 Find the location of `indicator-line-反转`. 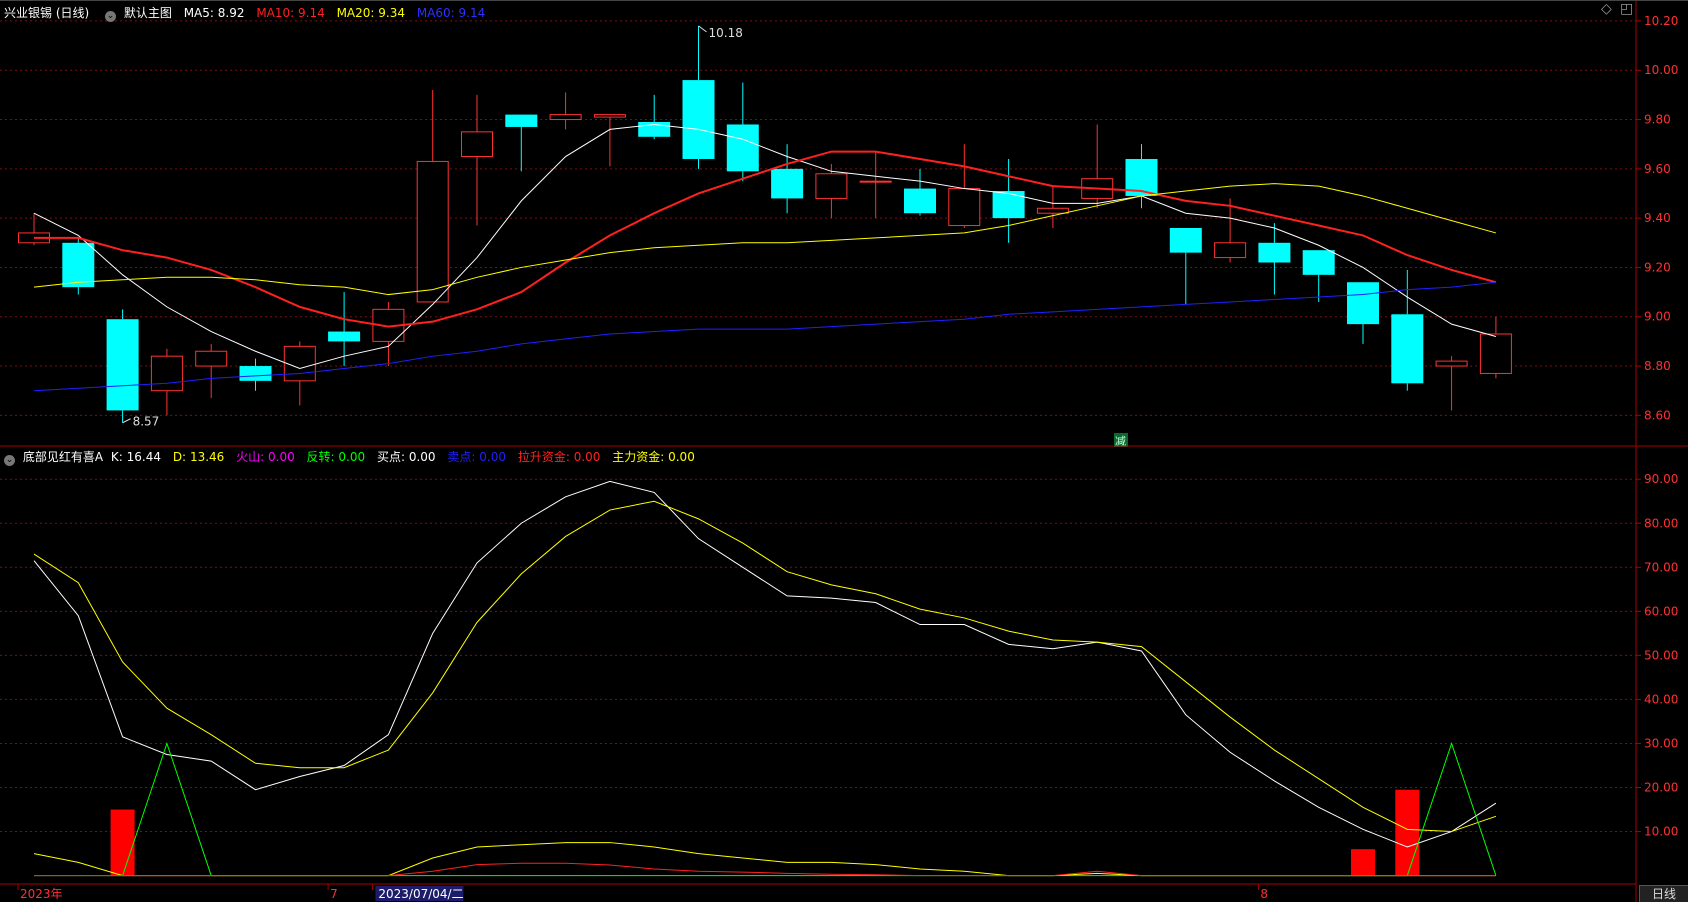

indicator-line-反转 is located at coordinates (765, 809).